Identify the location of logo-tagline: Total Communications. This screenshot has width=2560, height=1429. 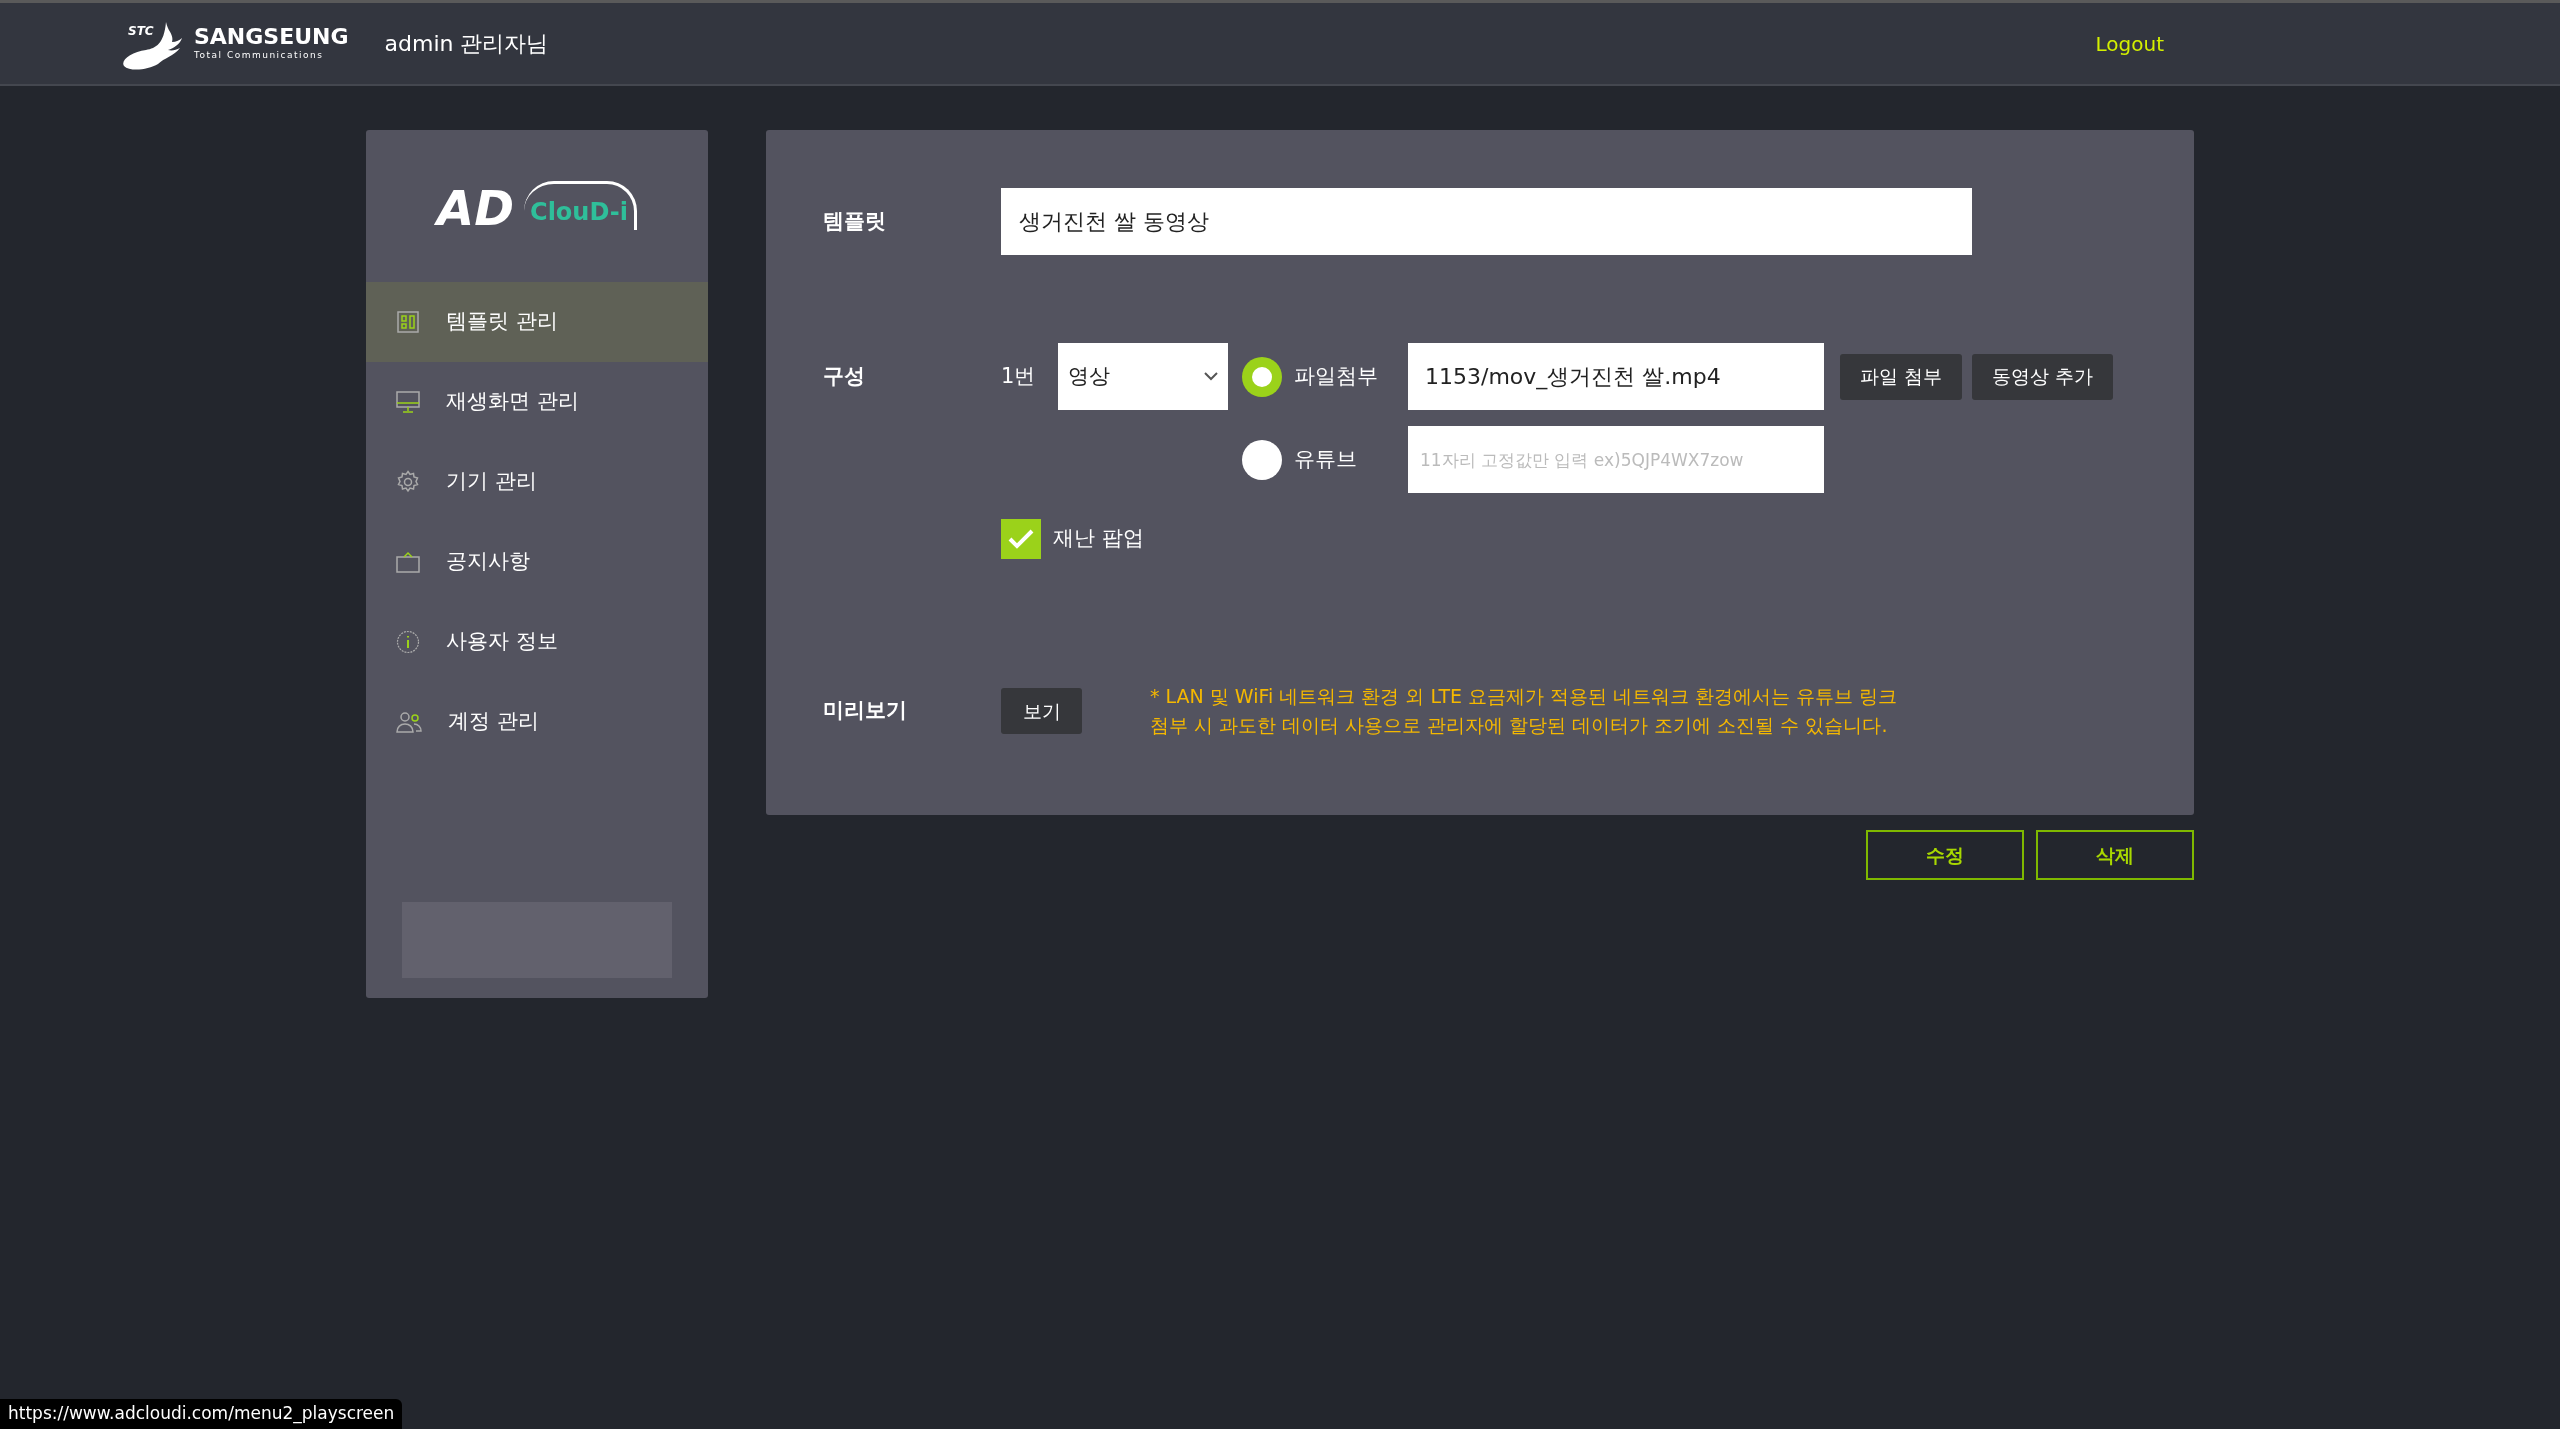
(259, 55).